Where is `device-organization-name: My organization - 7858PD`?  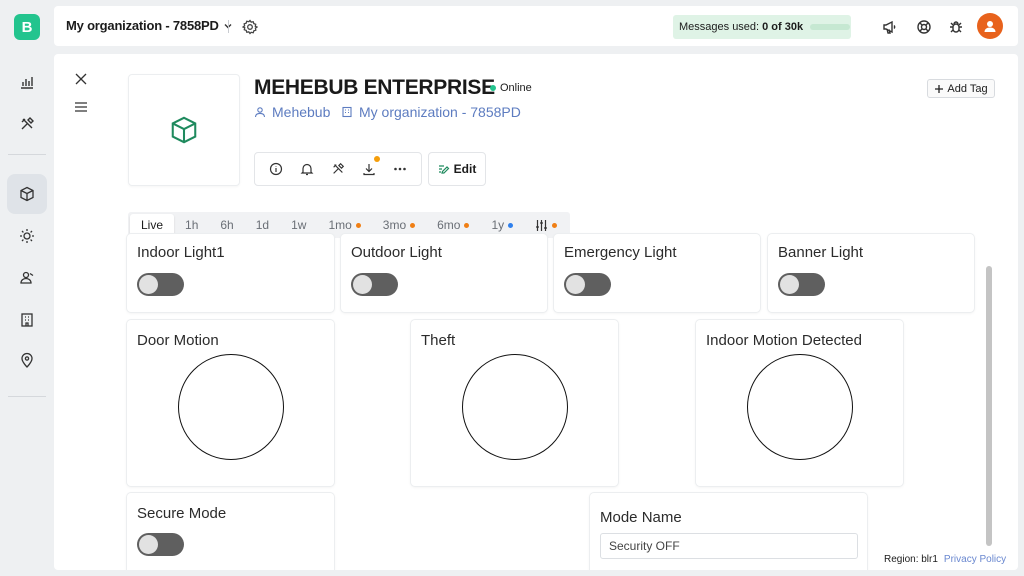
device-organization-name: My organization - 7858PD is located at coordinates (440, 112).